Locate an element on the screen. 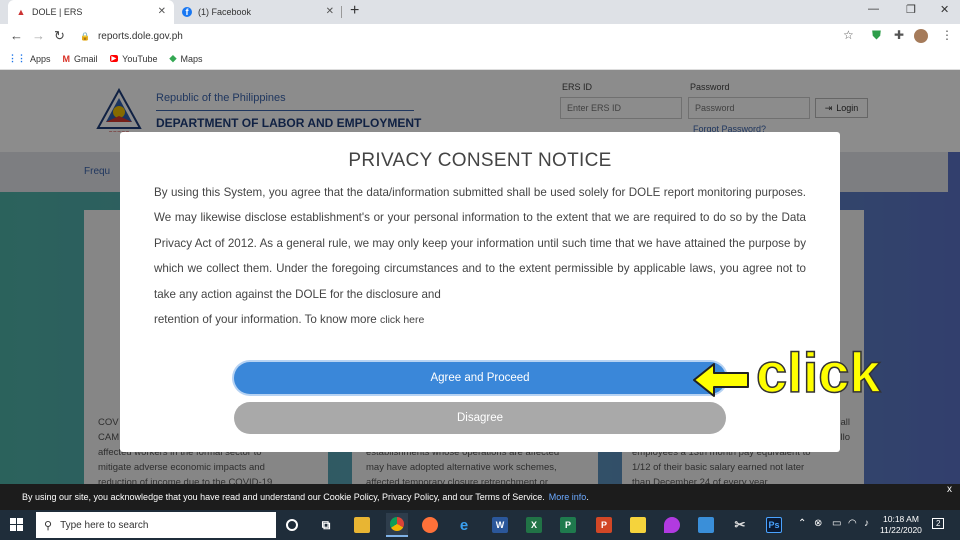 This screenshot has height=540, width=960. tab-dole-ers: ▲ DOLE | ERS ✕ is located at coordinates (91, 12).